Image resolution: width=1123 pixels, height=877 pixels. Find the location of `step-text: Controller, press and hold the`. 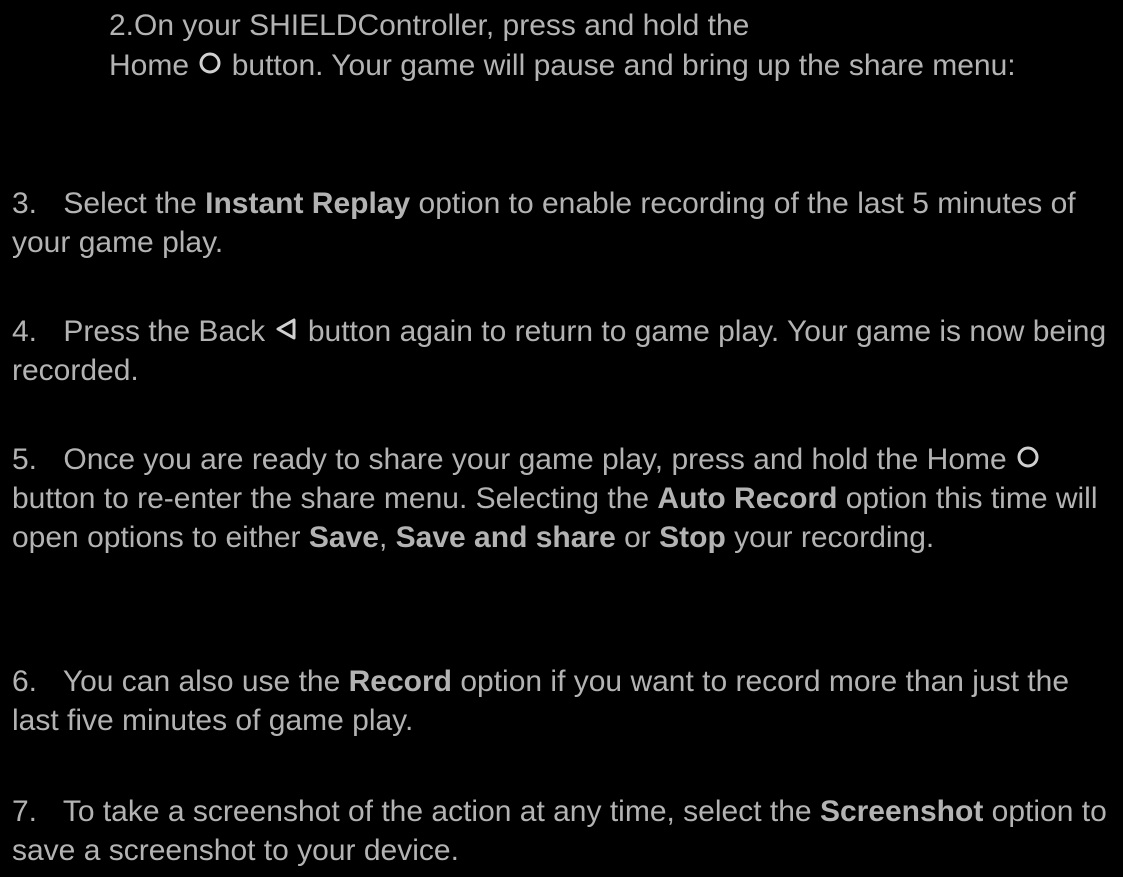

step-text: Controller, press and hold the is located at coordinates (553, 25).